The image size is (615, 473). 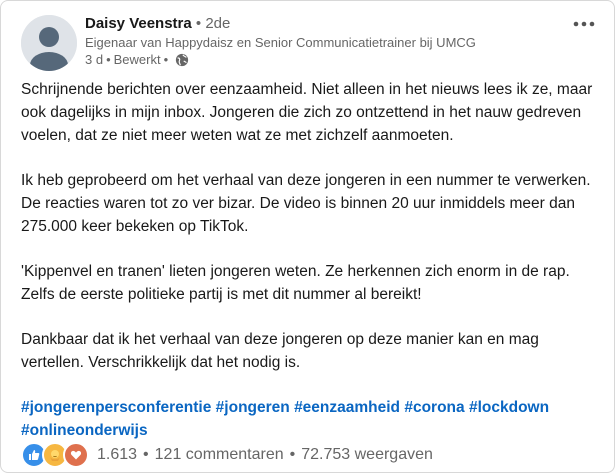 I want to click on connection-degree: • 2de, so click(x=213, y=23).